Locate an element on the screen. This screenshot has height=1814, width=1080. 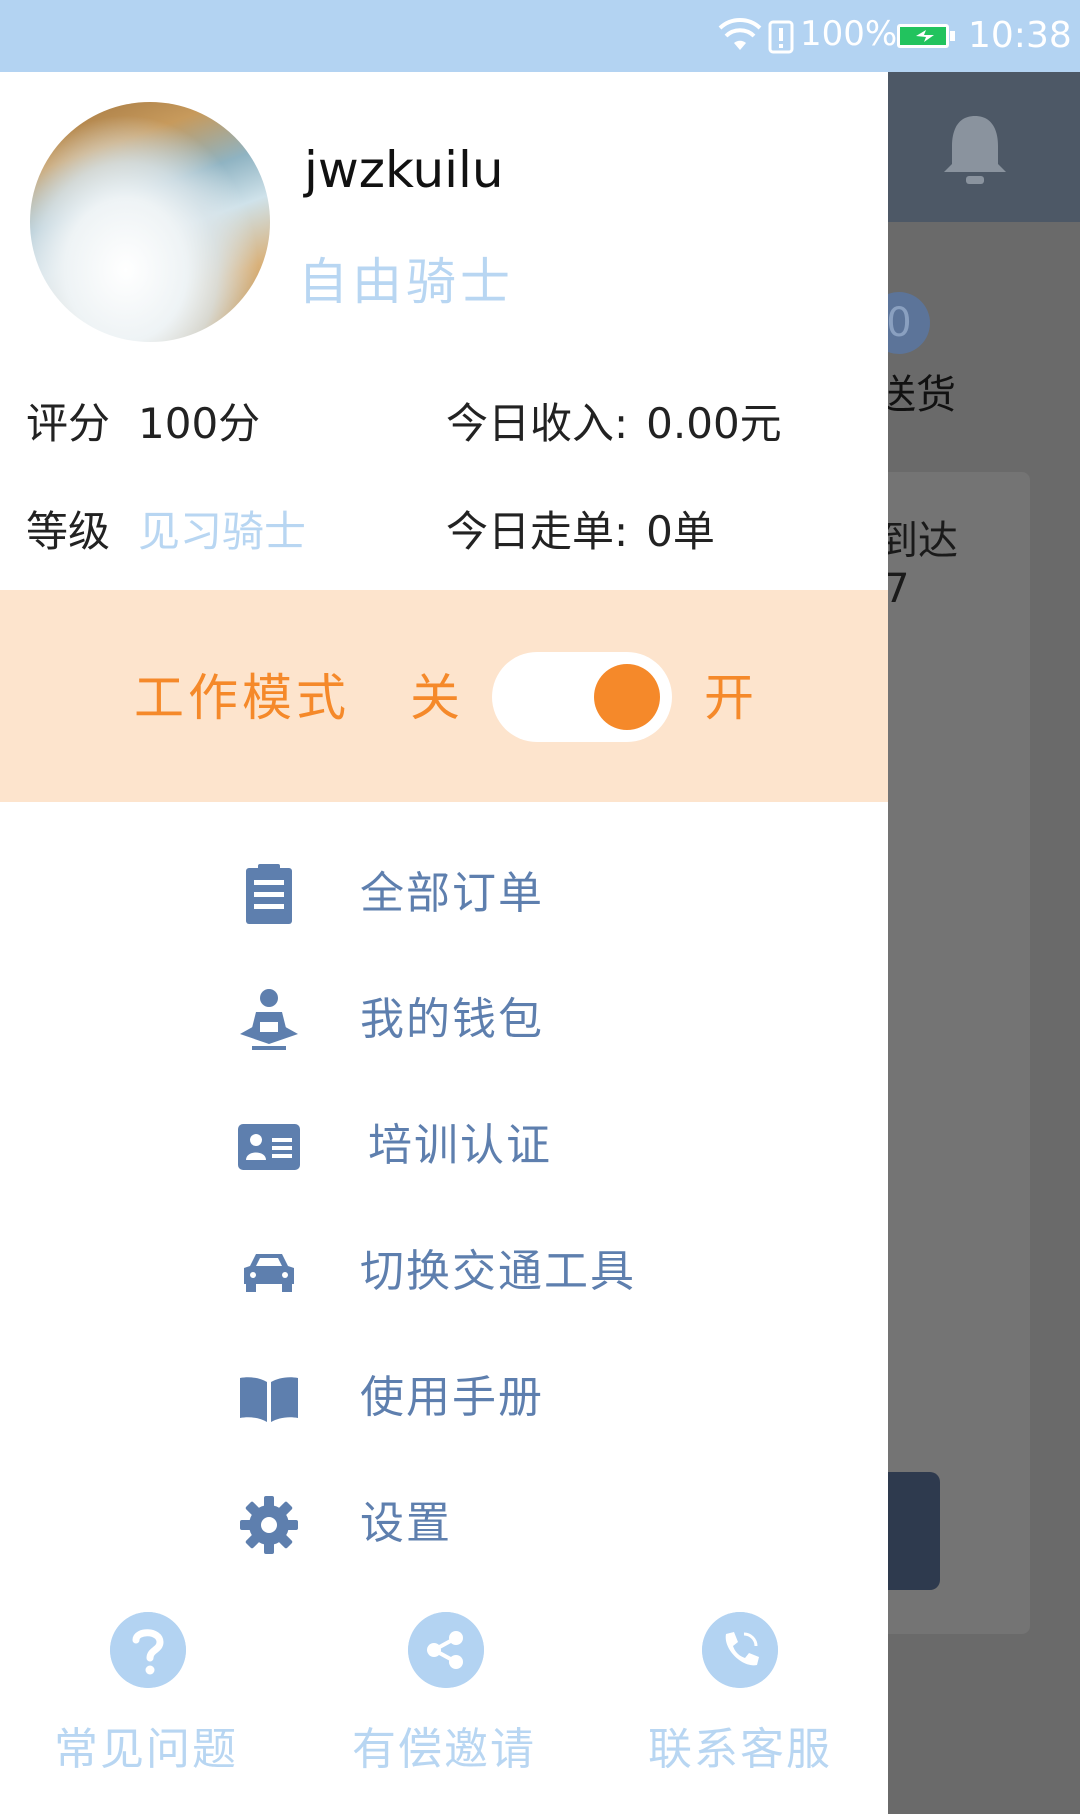
work-mode-on-label: 开 is located at coordinates (729, 698).